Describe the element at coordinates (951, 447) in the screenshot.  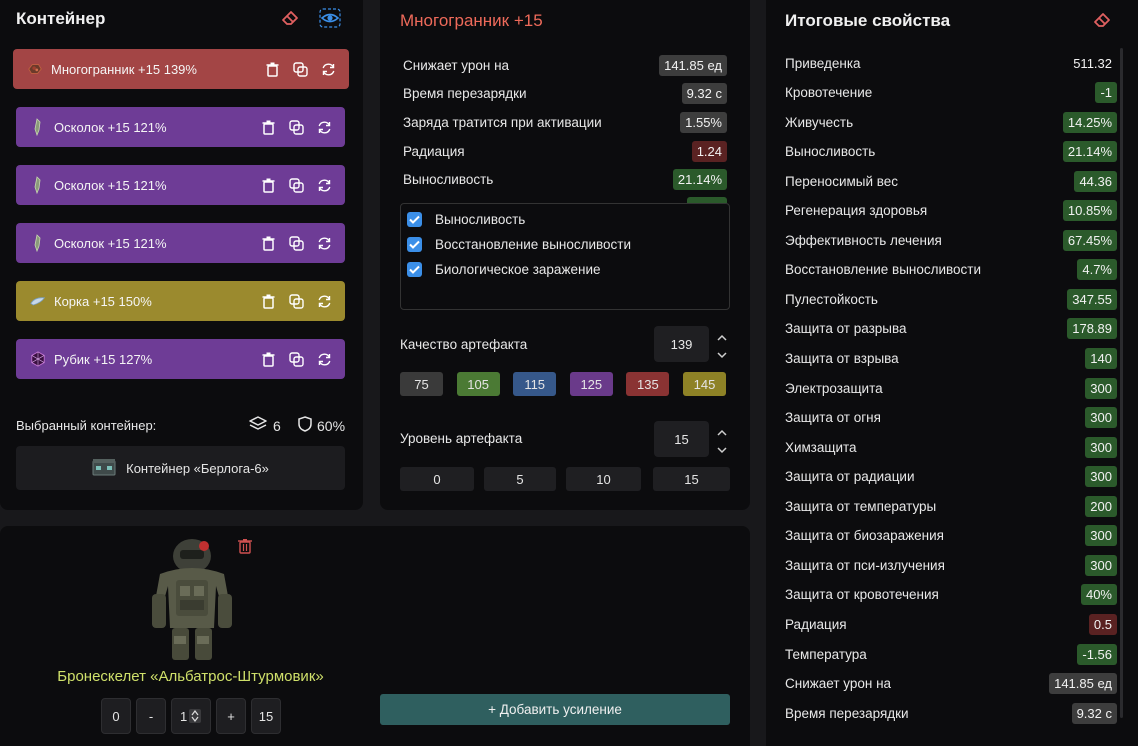
I see `total-stat-row: Химзащита 300` at that location.